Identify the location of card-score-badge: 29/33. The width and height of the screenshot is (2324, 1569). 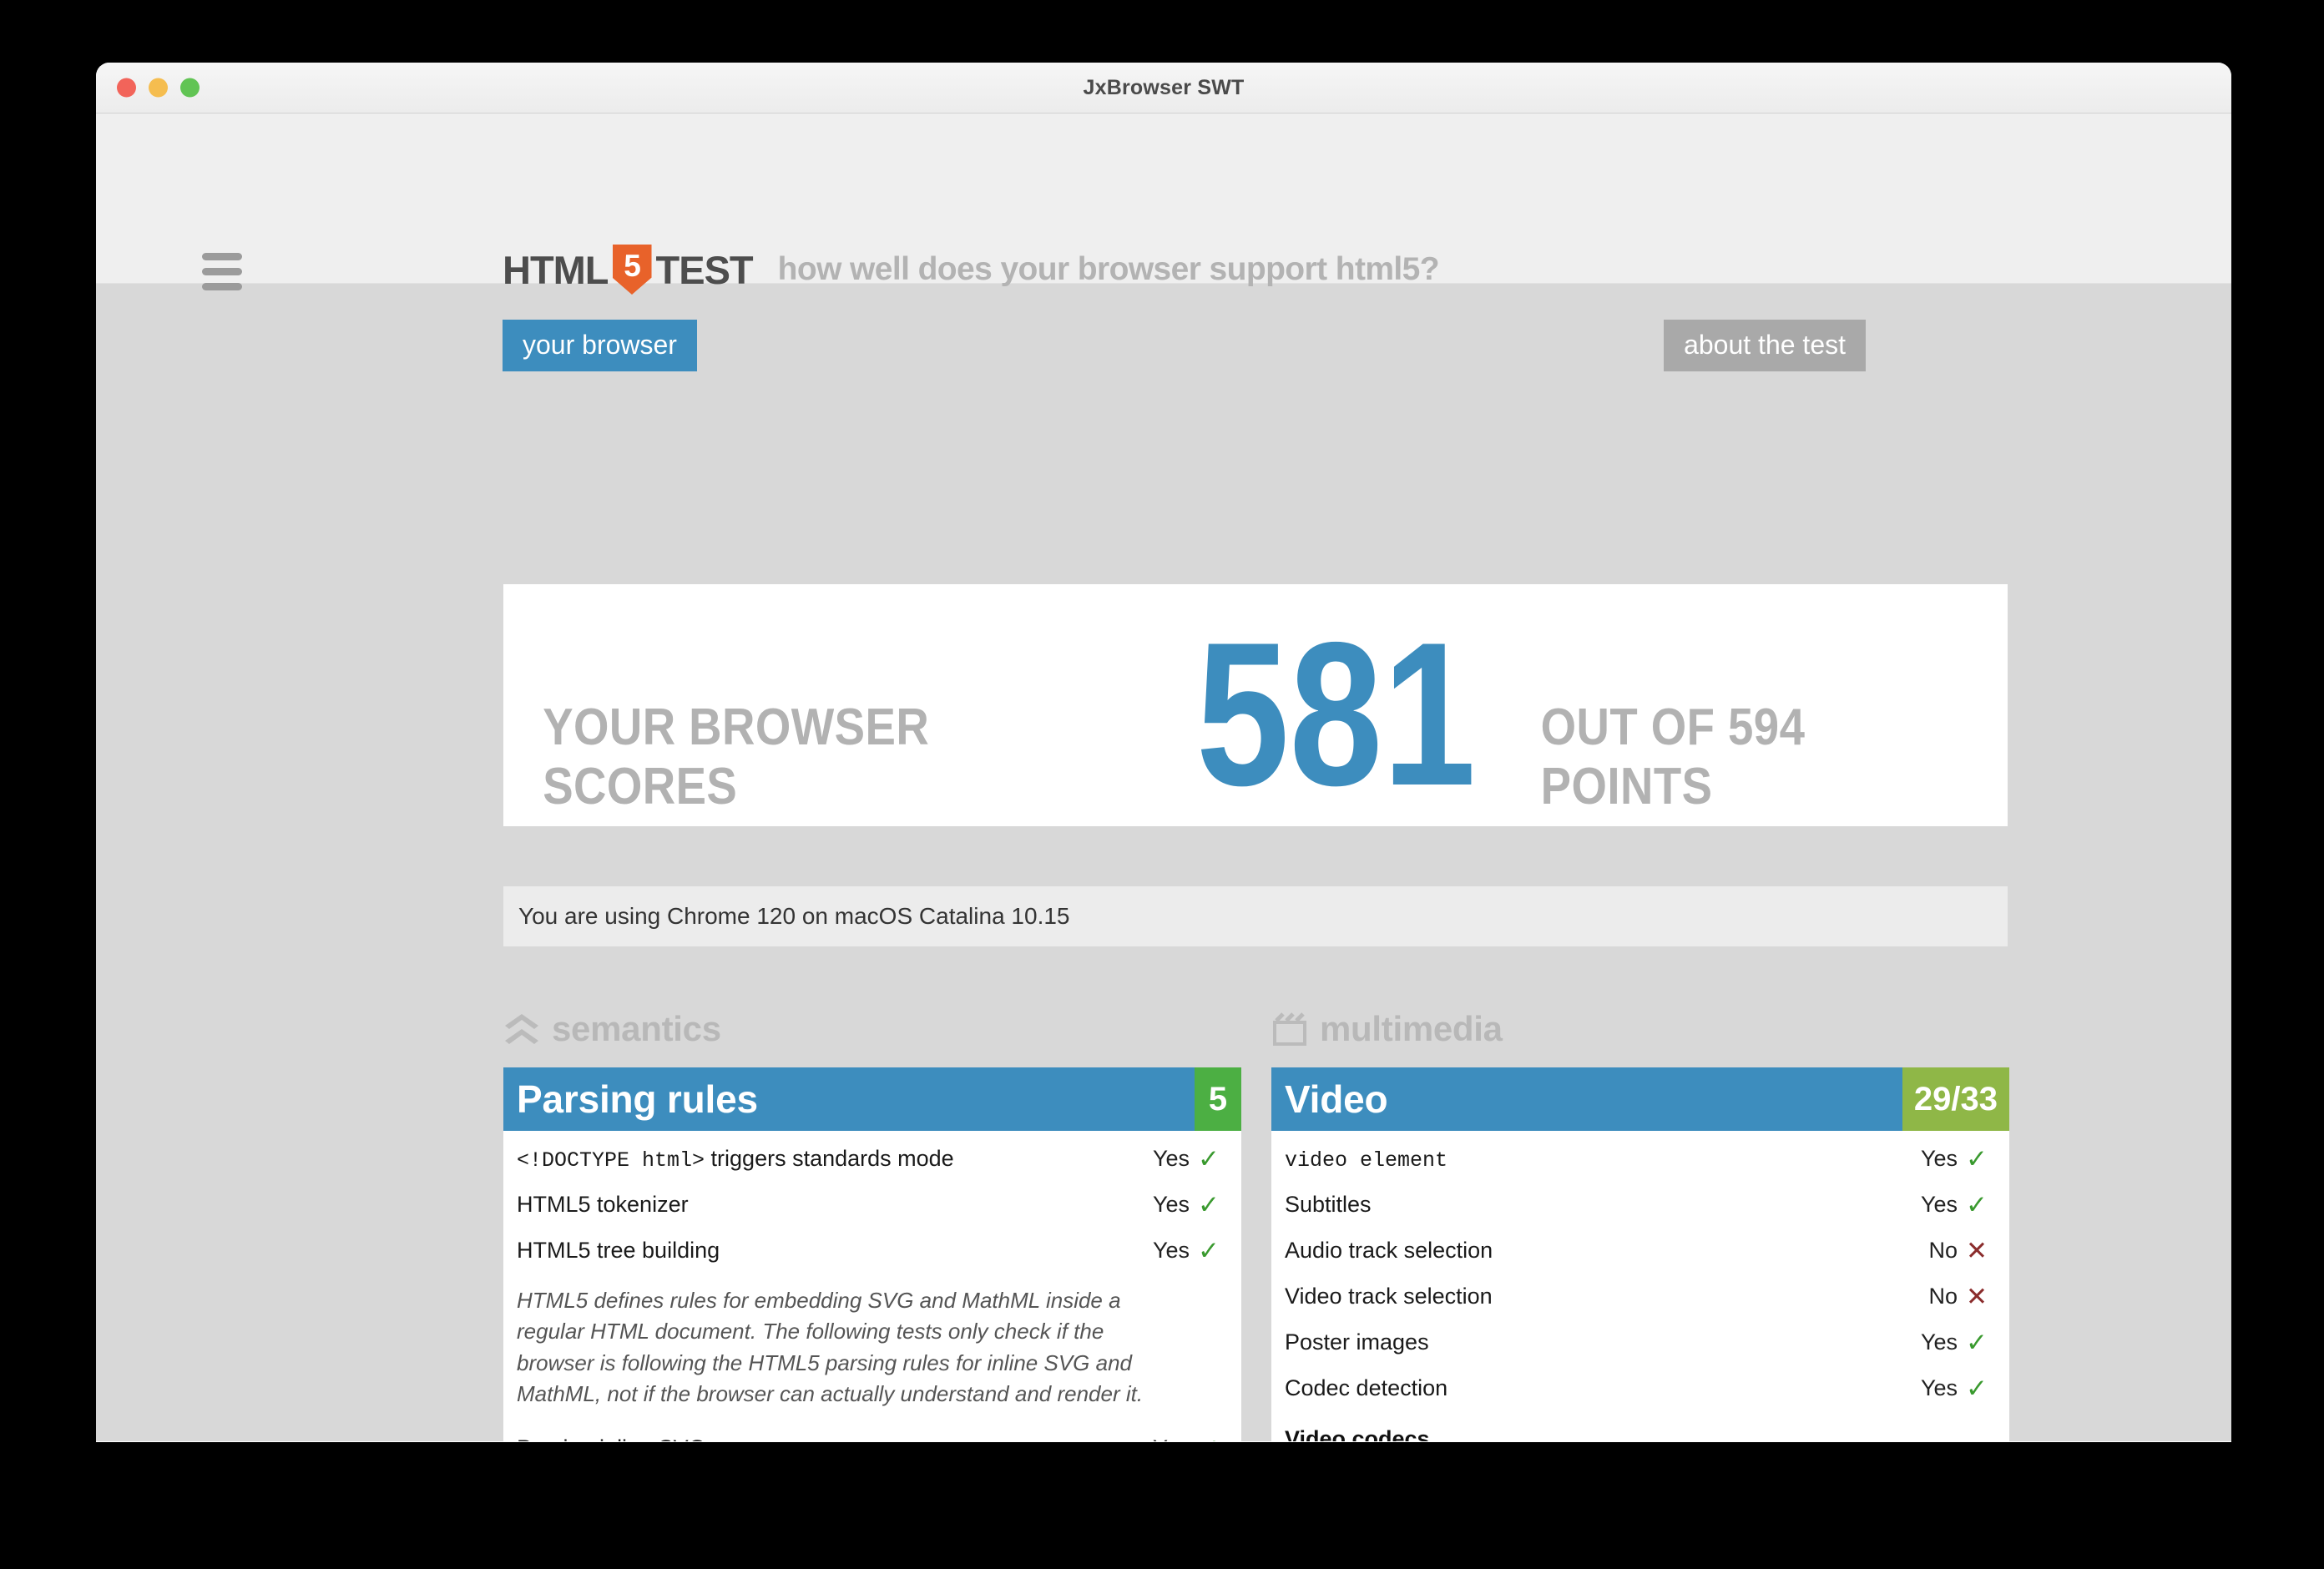
(1956, 1099).